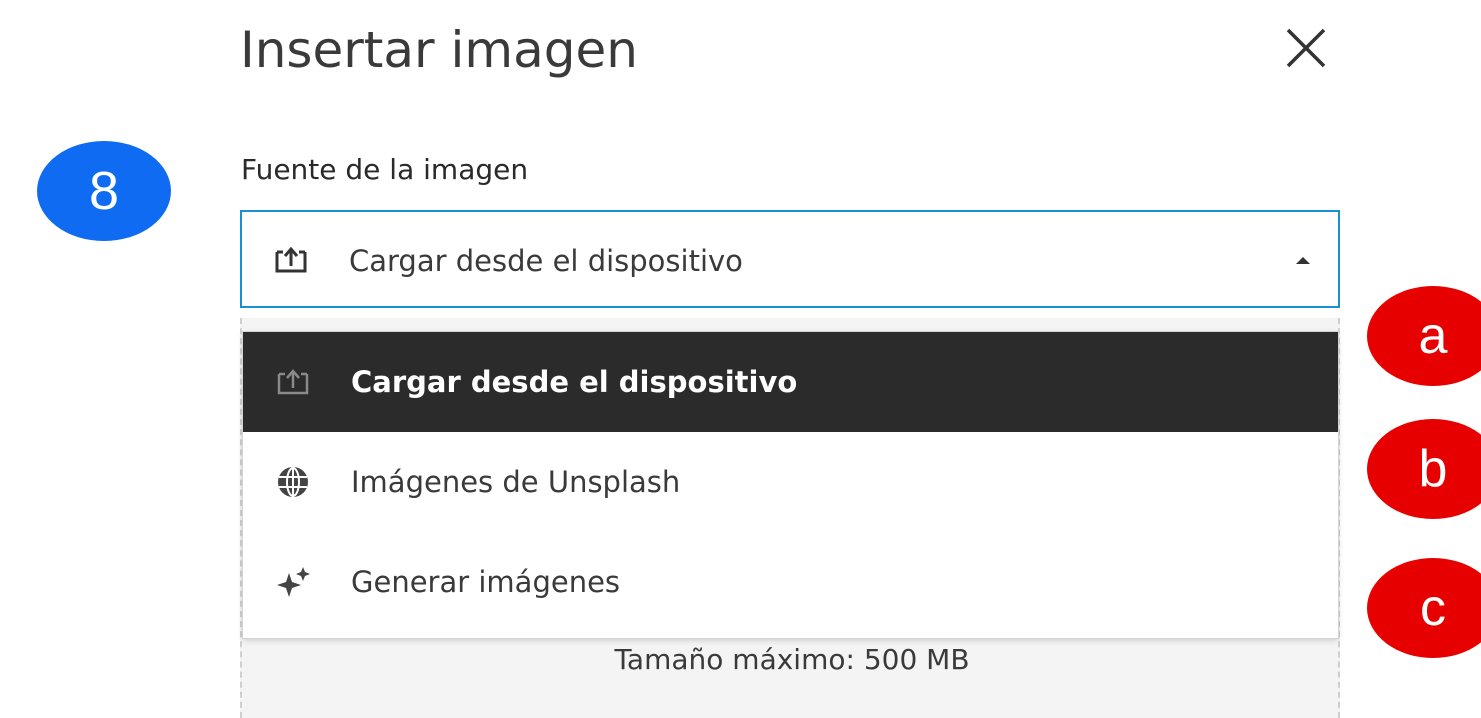 Image resolution: width=1481 pixels, height=718 pixels. I want to click on max-size-text: Tamaño máximo: 500 MB, so click(792, 659).